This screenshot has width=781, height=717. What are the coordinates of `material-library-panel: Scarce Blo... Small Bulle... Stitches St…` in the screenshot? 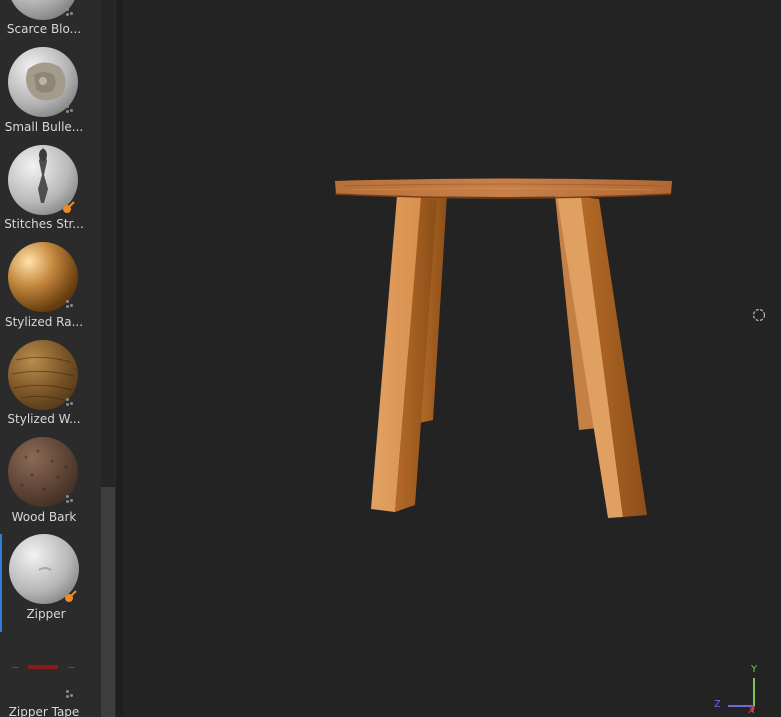 It's located at (58, 358).